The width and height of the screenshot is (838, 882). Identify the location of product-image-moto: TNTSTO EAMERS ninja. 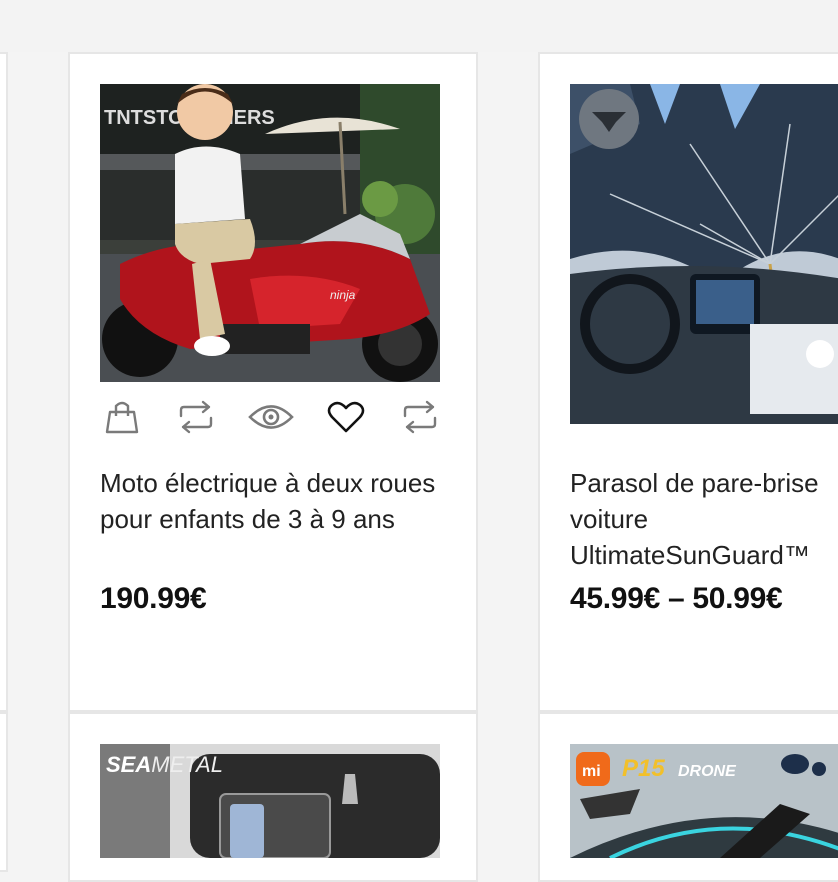
(270, 233).